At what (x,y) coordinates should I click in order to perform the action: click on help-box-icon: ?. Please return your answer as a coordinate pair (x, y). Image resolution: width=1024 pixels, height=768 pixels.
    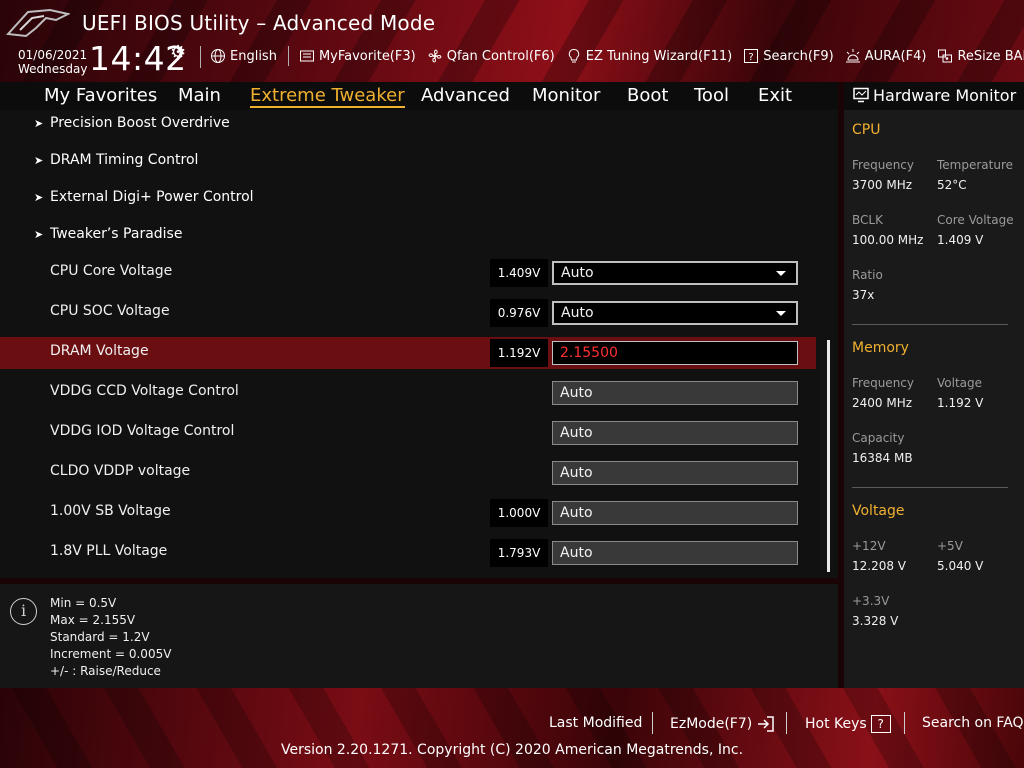
    Looking at the image, I should click on (751, 56).